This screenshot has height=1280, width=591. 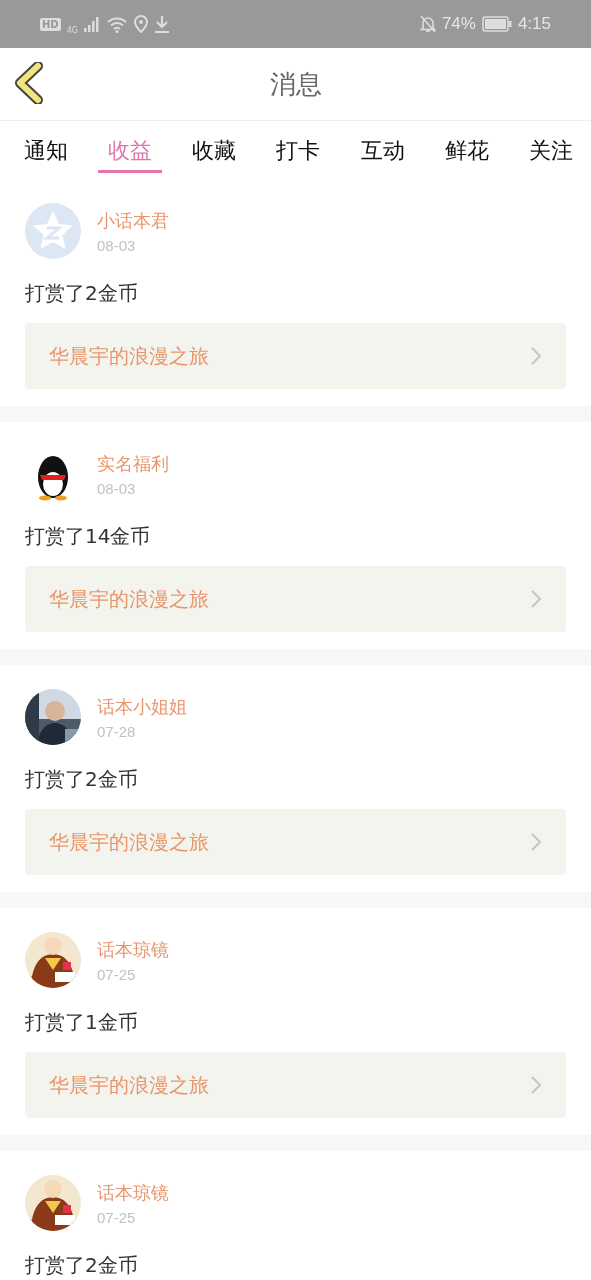 What do you see at coordinates (46, 147) in the screenshot?
I see `tab: 通知` at bounding box center [46, 147].